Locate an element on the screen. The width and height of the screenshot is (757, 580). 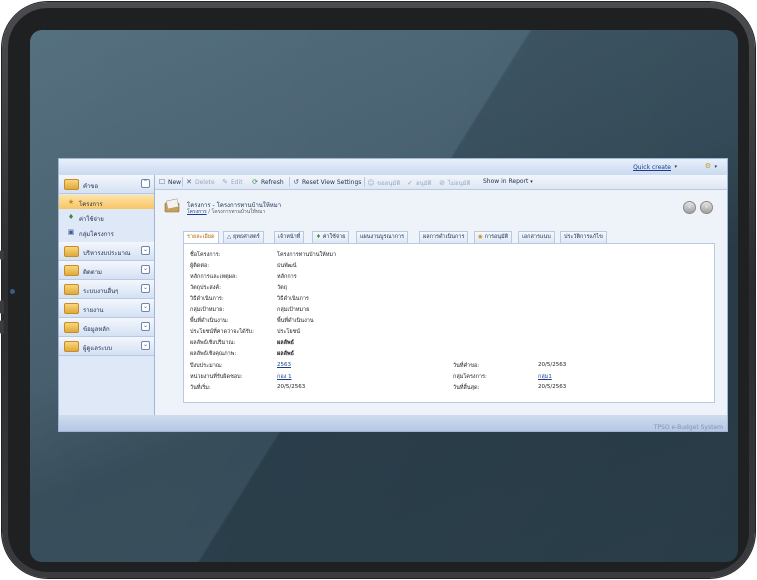
tab-history: ประวัติการแก้ไข is located at coordinates (583, 237).